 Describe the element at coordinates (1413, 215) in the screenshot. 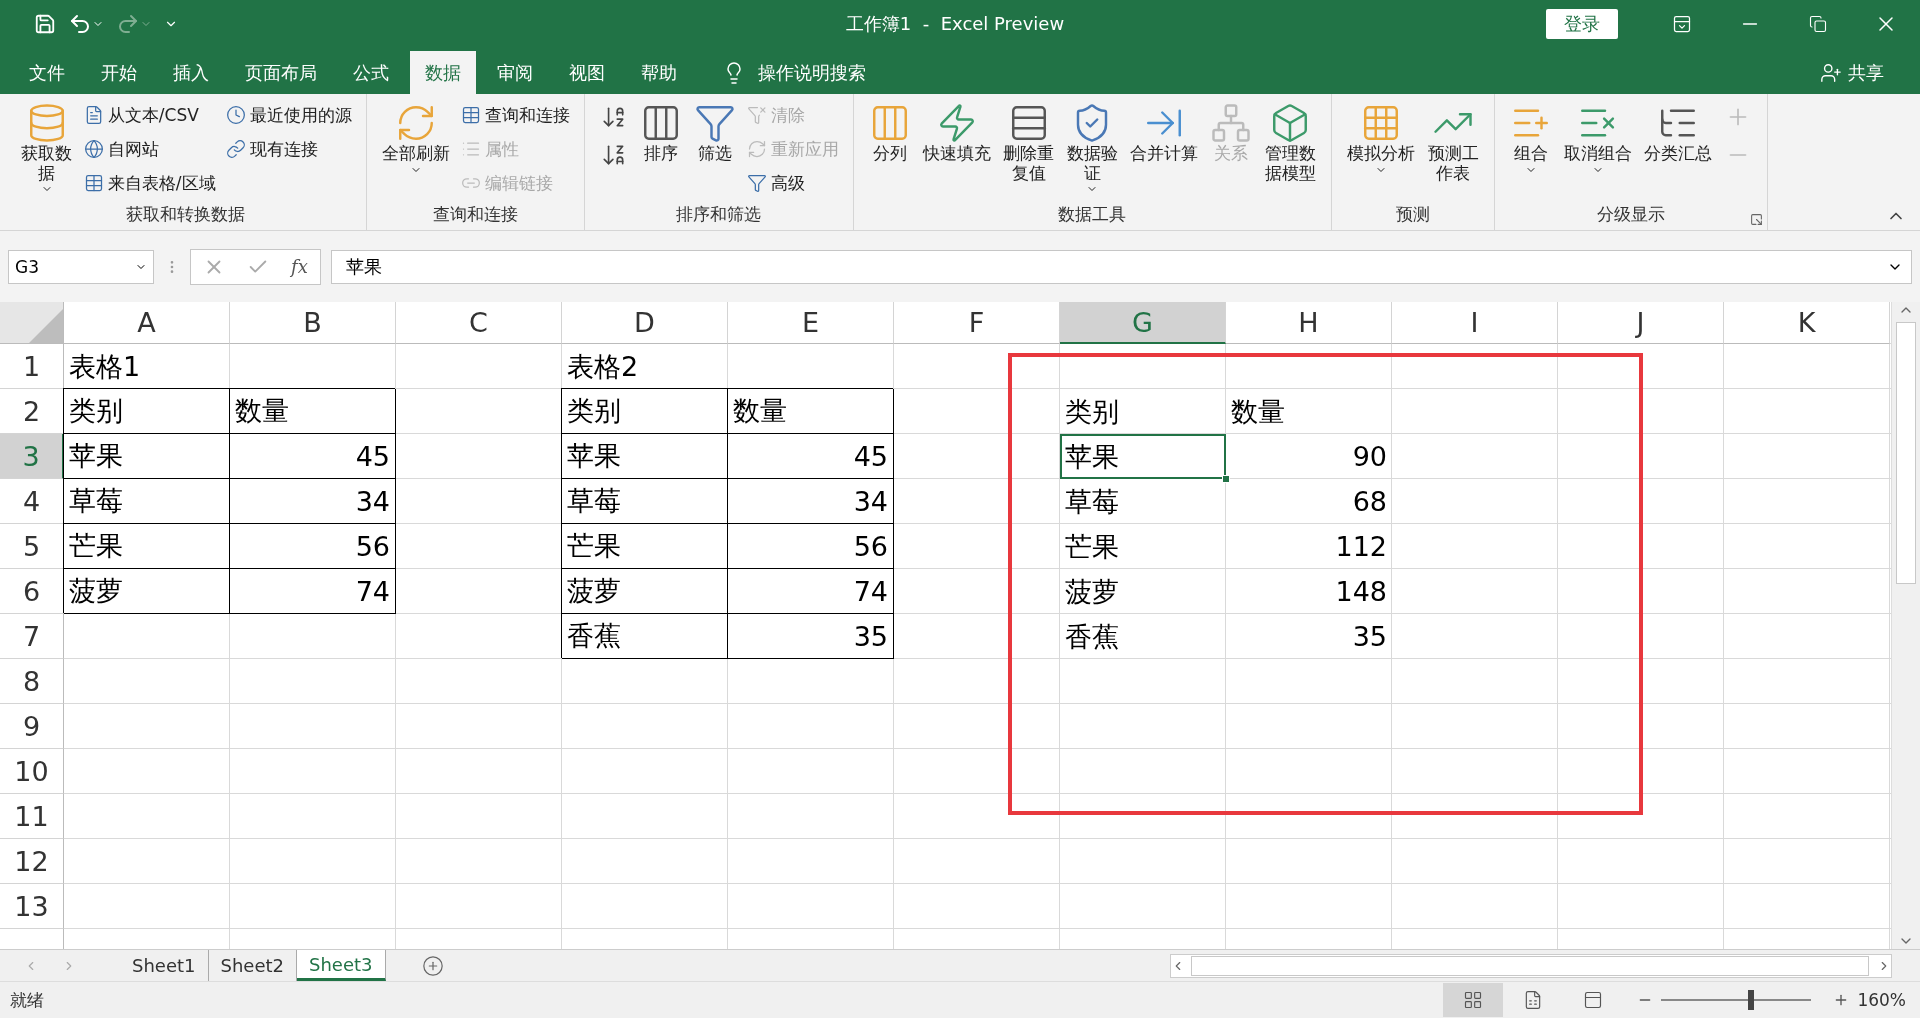

I see `group-title: 预测` at that location.